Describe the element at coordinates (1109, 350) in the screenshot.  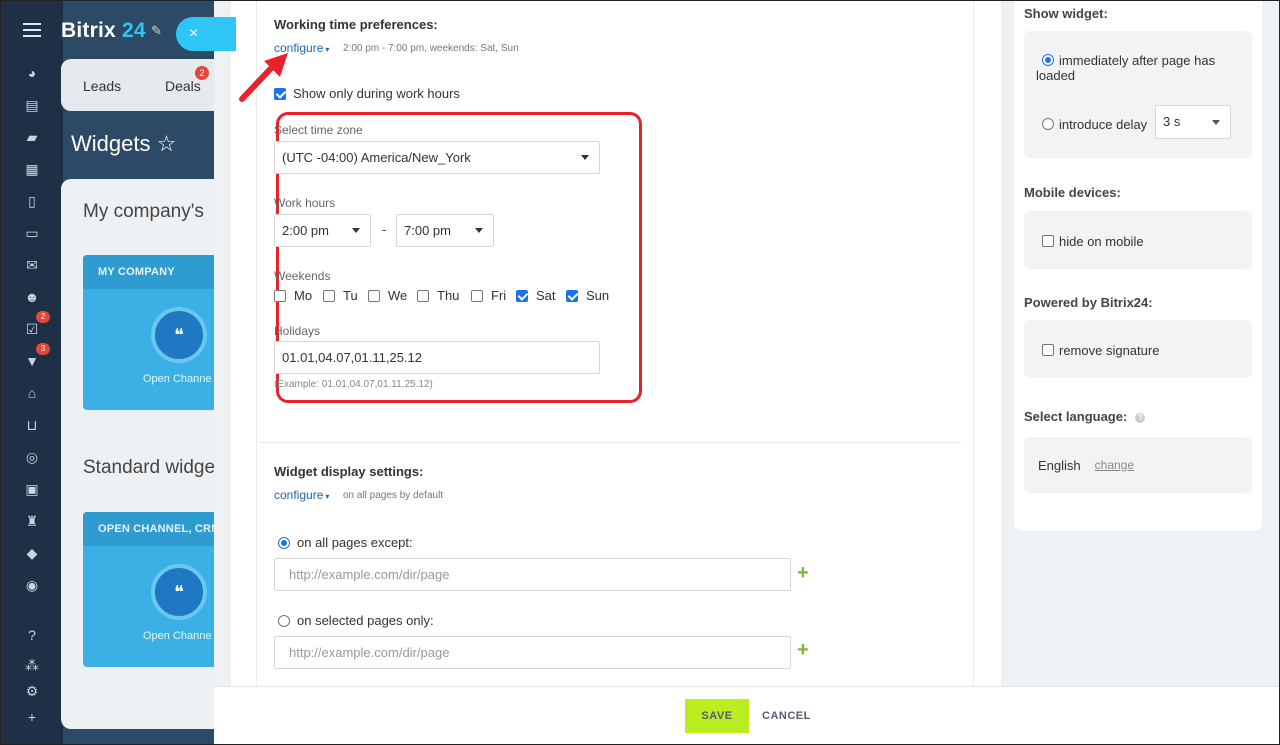
I see `remove-signature-label: remove signature` at that location.